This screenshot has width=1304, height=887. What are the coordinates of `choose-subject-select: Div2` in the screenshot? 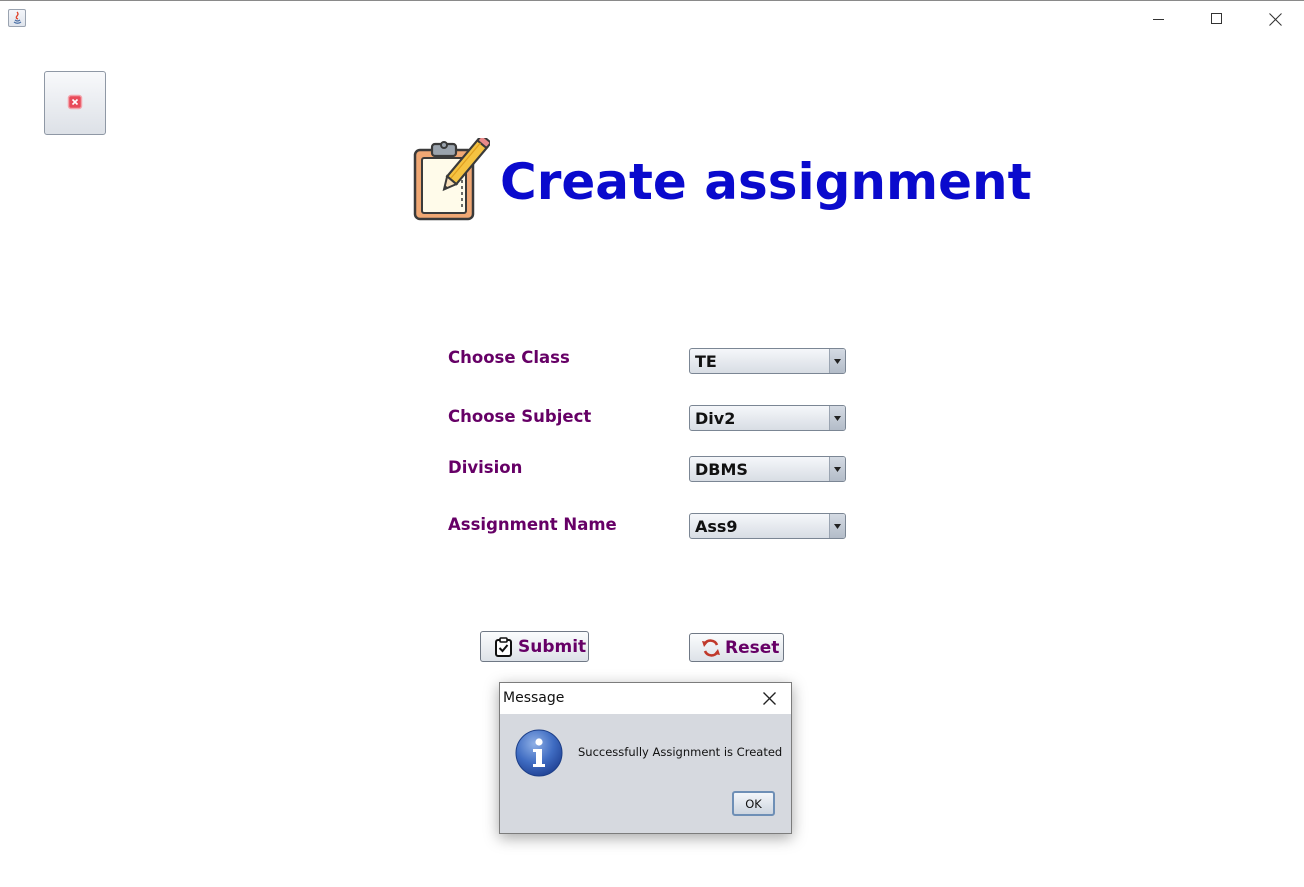 It's located at (767, 418).